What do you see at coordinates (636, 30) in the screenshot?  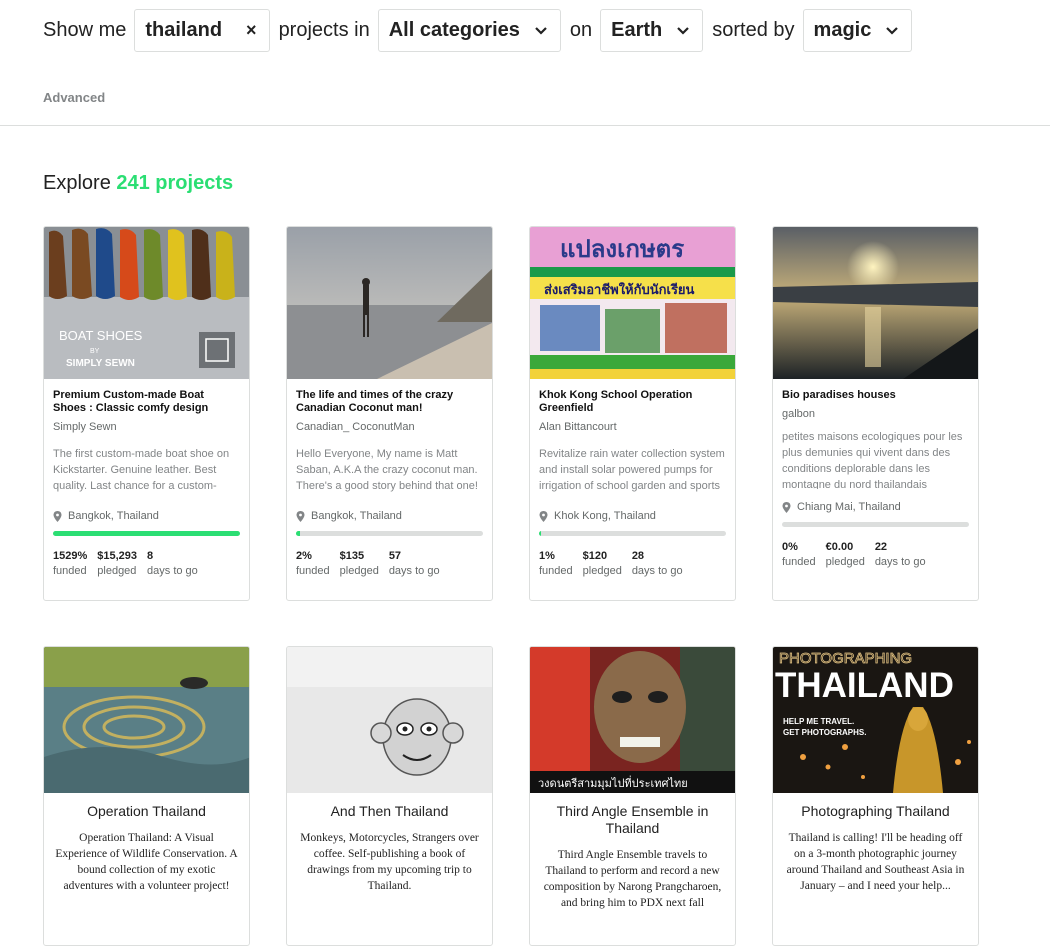 I see `location-value: Earth` at bounding box center [636, 30].